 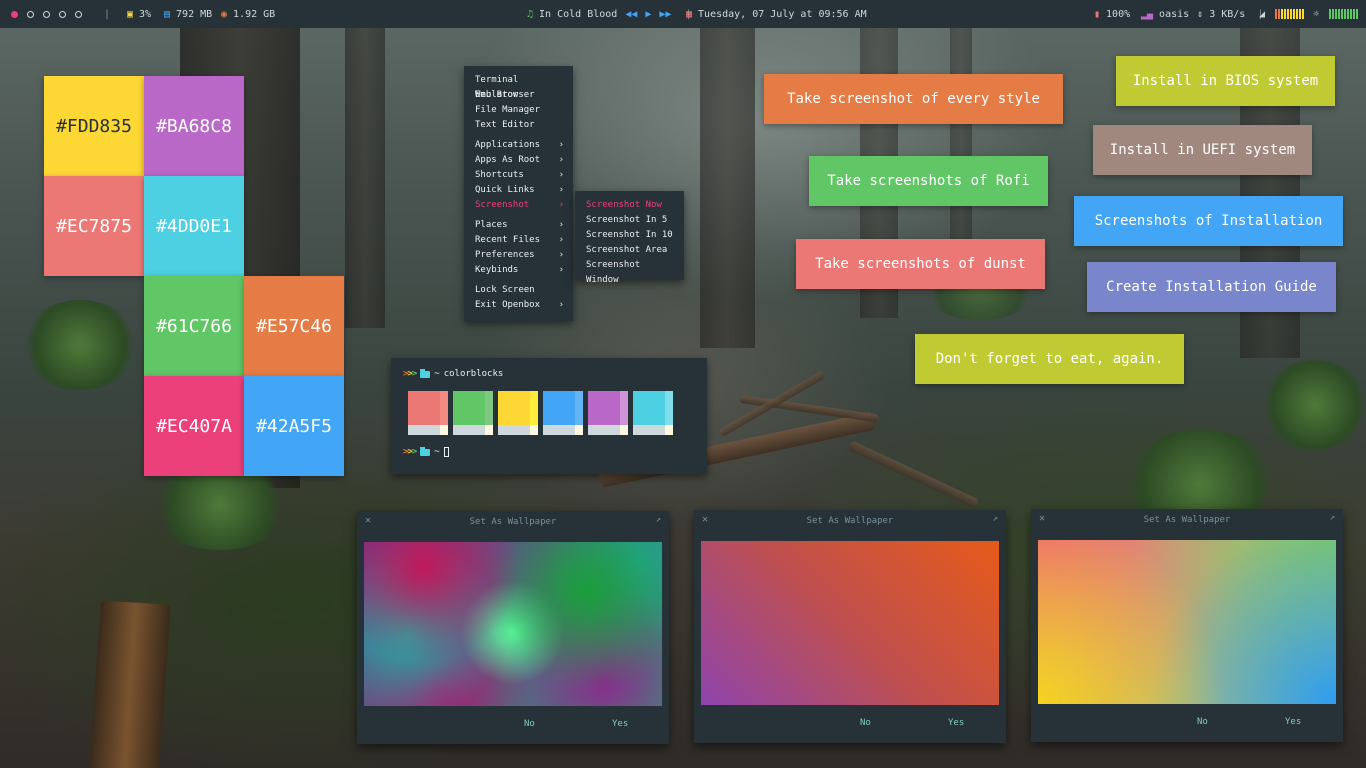 I want to click on music-title: In Cold Blood, so click(x=578, y=14).